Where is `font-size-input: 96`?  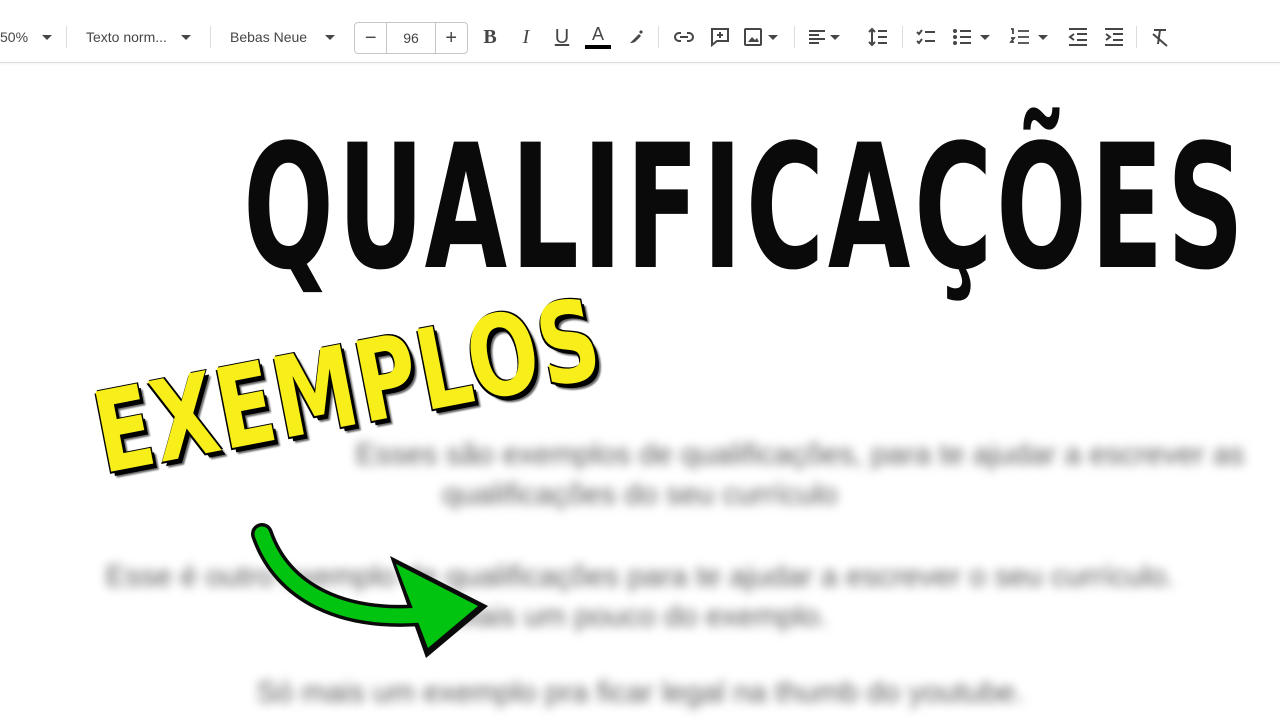 font-size-input: 96 is located at coordinates (411, 38).